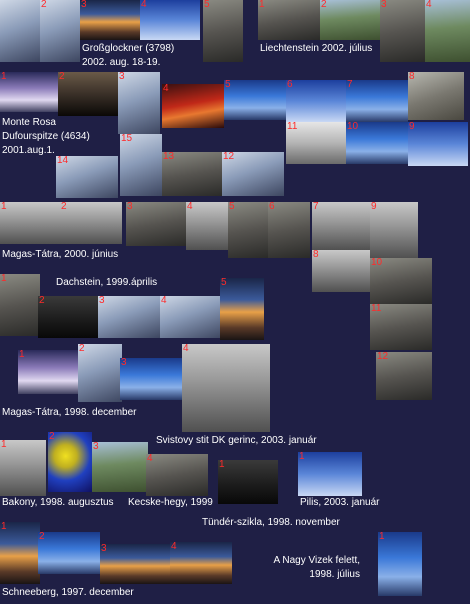 The image size is (470, 604). I want to click on caption-nagy-vizek: A Nagy Vizek felett, 1998. július, so click(316, 567).